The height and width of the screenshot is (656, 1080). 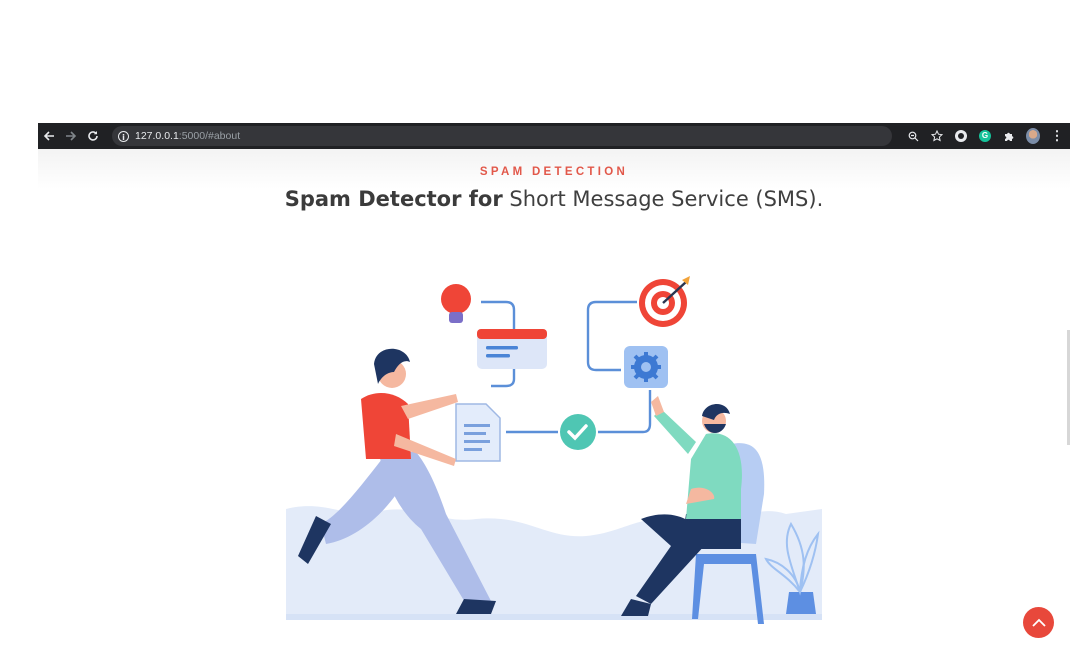 What do you see at coordinates (209, 136) in the screenshot?
I see `url-path: :5000/#about` at bounding box center [209, 136].